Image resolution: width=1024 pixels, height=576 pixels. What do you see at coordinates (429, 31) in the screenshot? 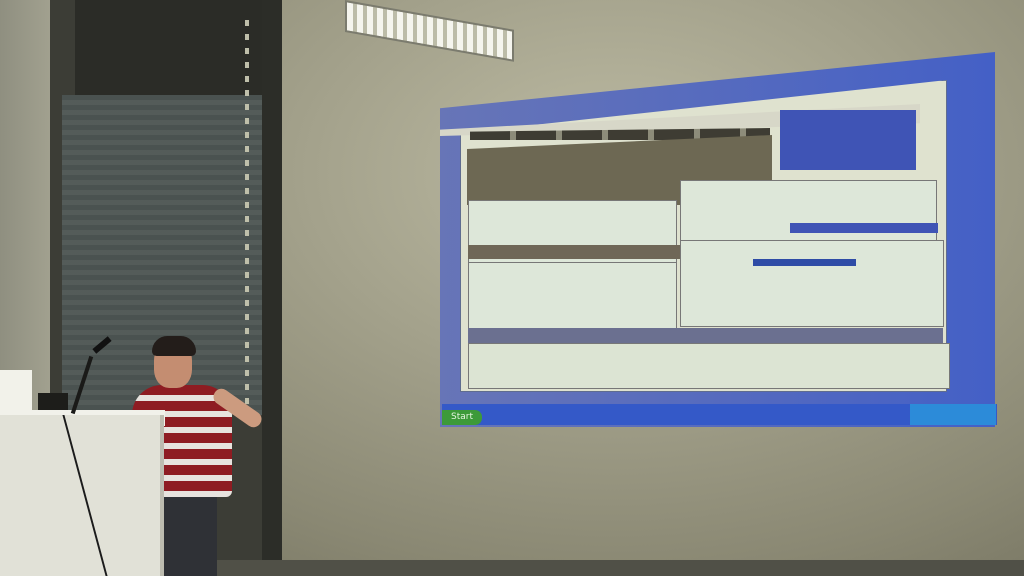
I see `ceiling-light` at bounding box center [429, 31].